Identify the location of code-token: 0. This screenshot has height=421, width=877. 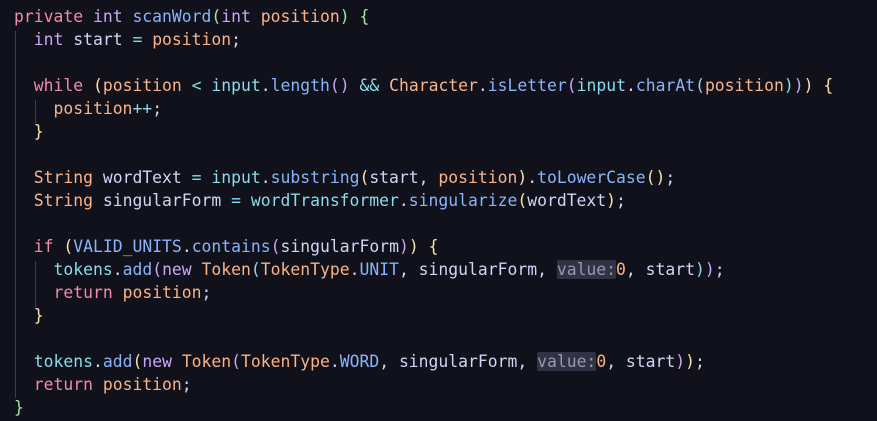
(601, 361).